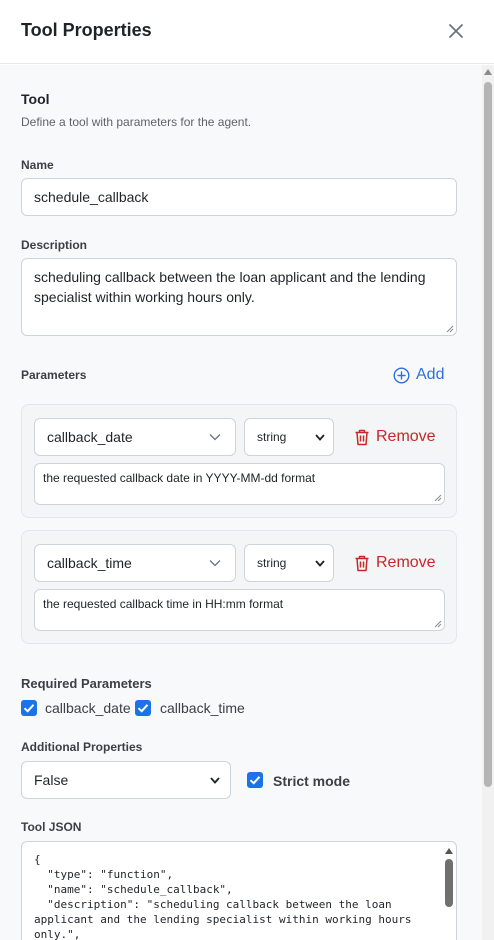 This screenshot has height=940, width=494. Describe the element at coordinates (51, 780) in the screenshot. I see `additional-properties-value: False` at that location.